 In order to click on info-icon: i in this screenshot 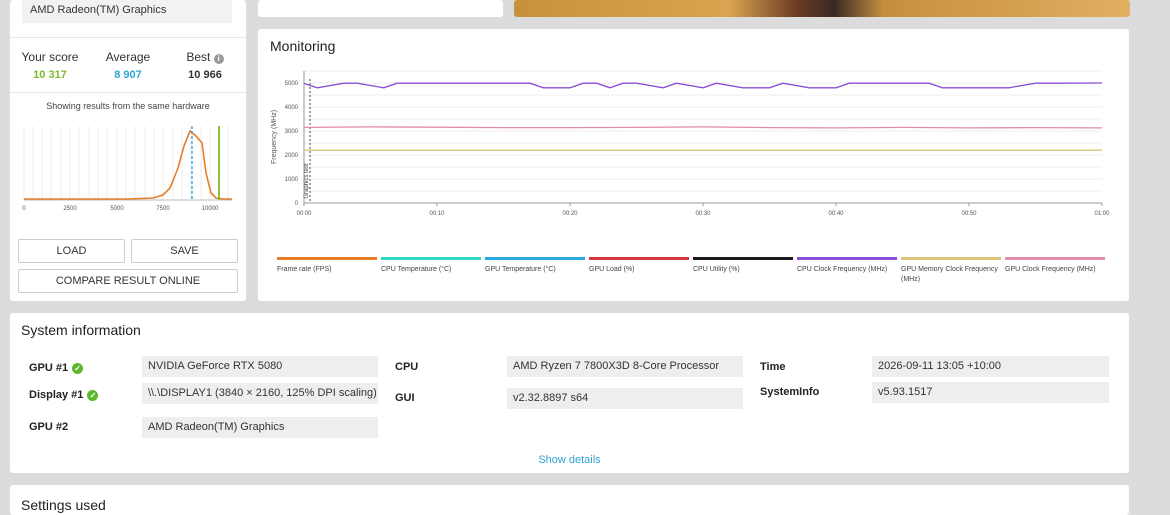, I will do `click(218, 59)`.